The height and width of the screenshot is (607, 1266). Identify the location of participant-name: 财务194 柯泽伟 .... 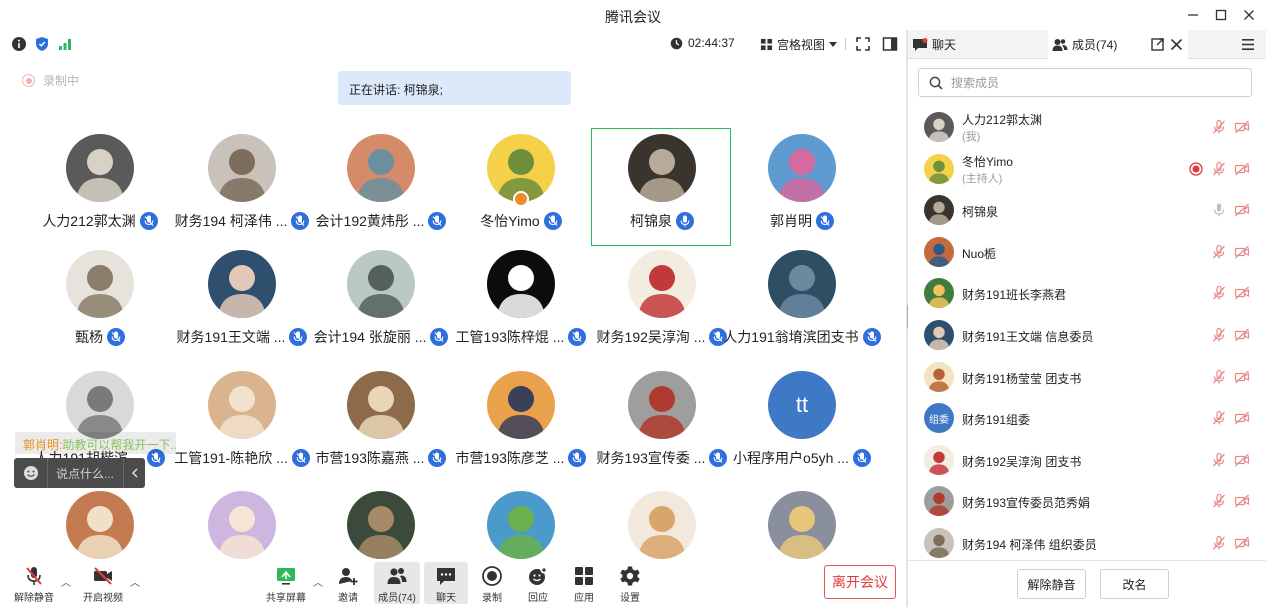
(231, 221).